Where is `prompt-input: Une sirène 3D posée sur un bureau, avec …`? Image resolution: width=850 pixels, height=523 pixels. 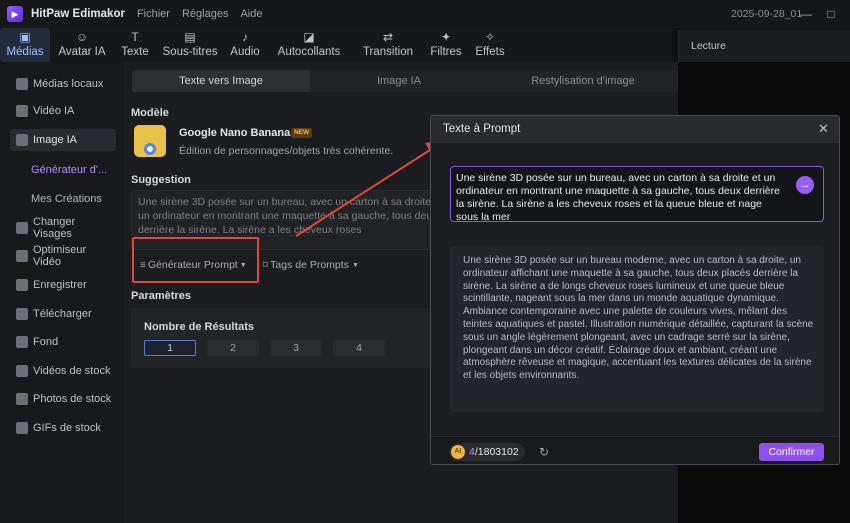 prompt-input: Une sirène 3D posée sur un bureau, avec … is located at coordinates (637, 194).